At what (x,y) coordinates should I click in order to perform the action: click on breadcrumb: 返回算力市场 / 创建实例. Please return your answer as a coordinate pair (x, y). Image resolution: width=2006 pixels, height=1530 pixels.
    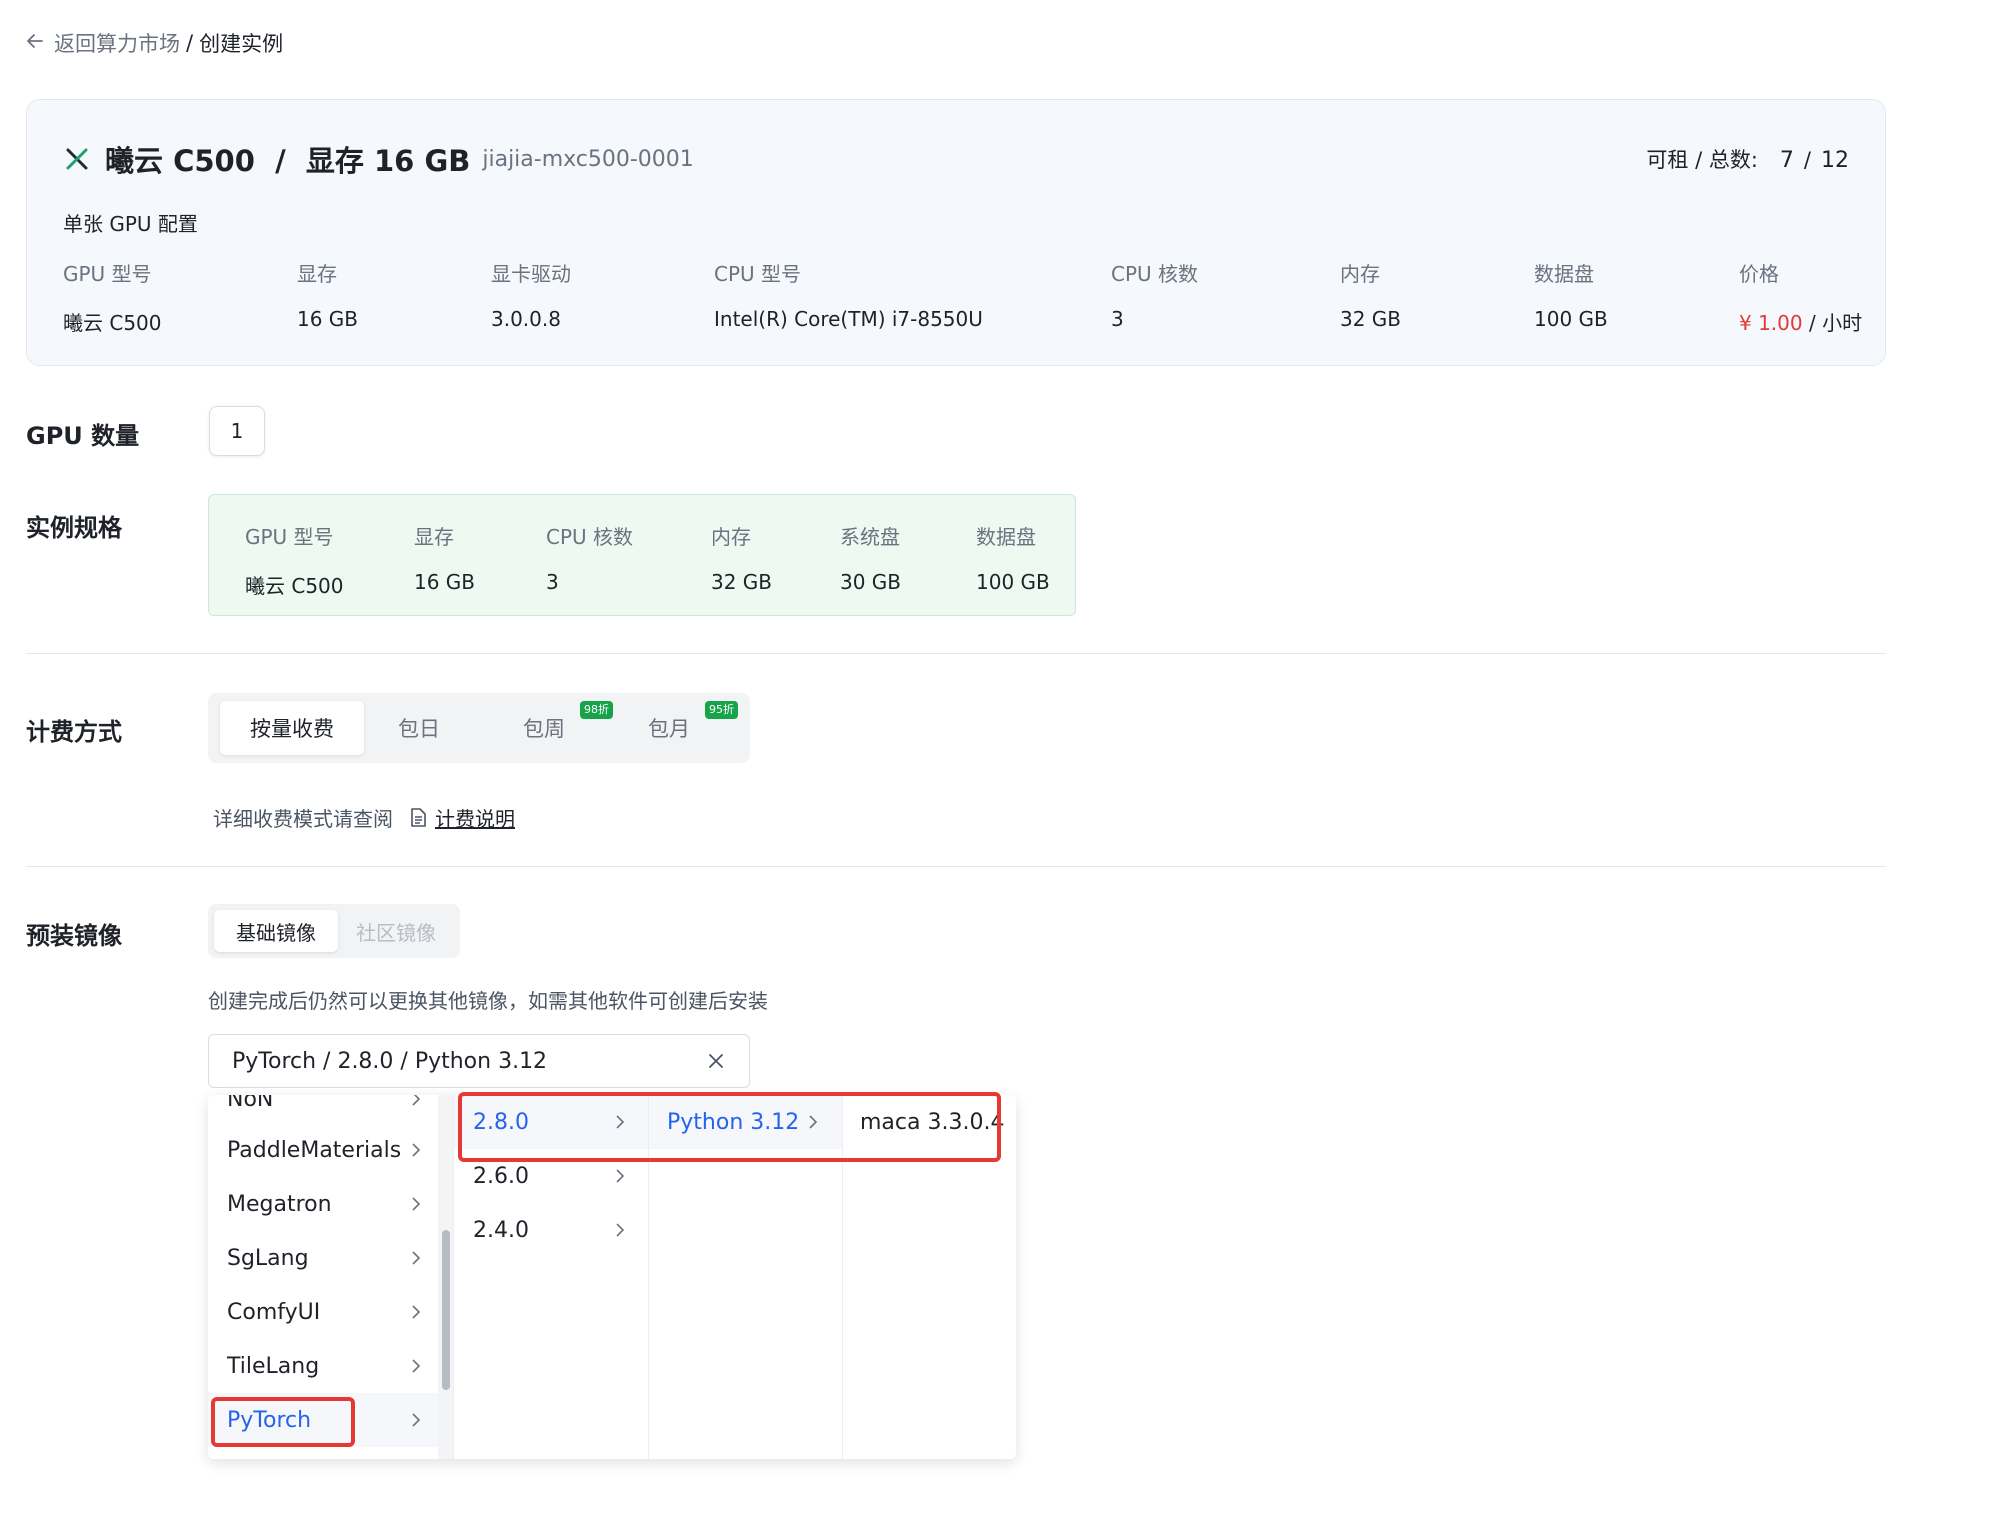
    Looking at the image, I should click on (154, 43).